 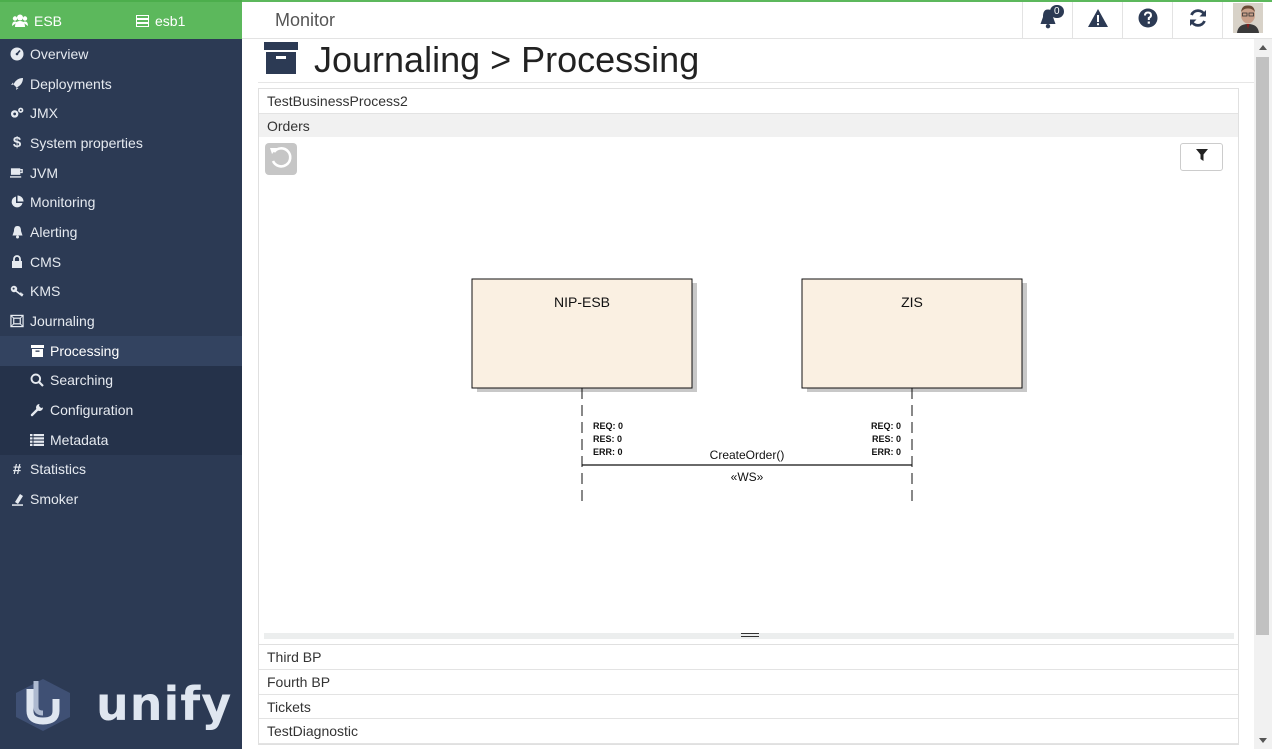 I want to click on sidebar-item-label: JMX, so click(x=44, y=113).